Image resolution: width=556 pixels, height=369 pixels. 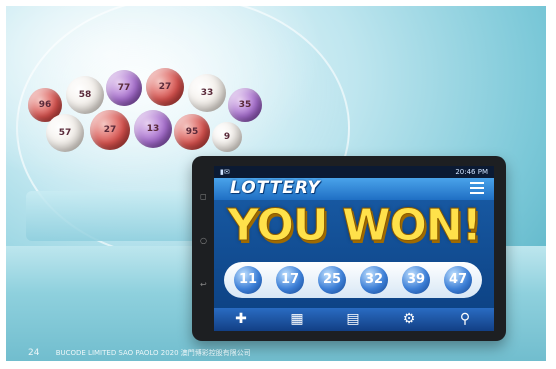 I want to click on calendar-icon: ▤, so click(x=353, y=319).